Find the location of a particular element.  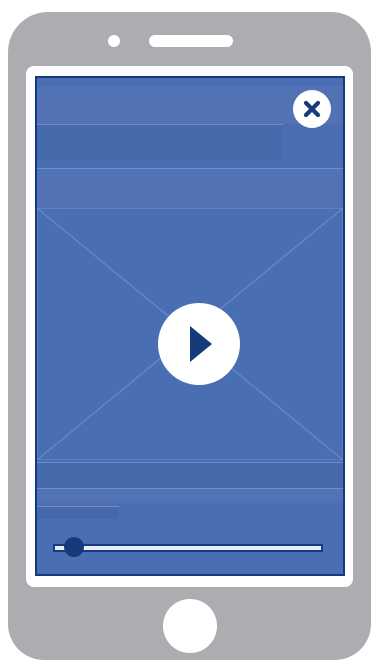

close-button is located at coordinates (312, 109).